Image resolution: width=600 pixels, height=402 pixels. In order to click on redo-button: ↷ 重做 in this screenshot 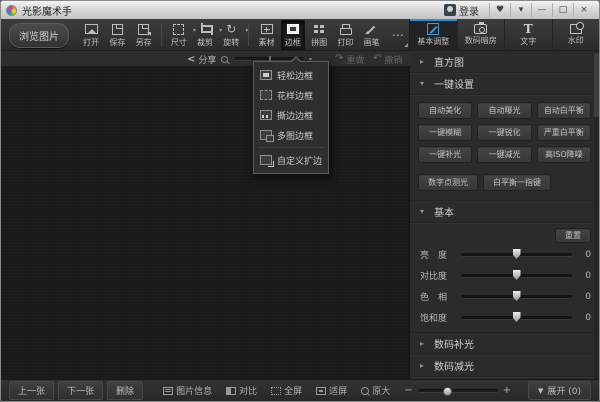, I will do `click(349, 59)`.